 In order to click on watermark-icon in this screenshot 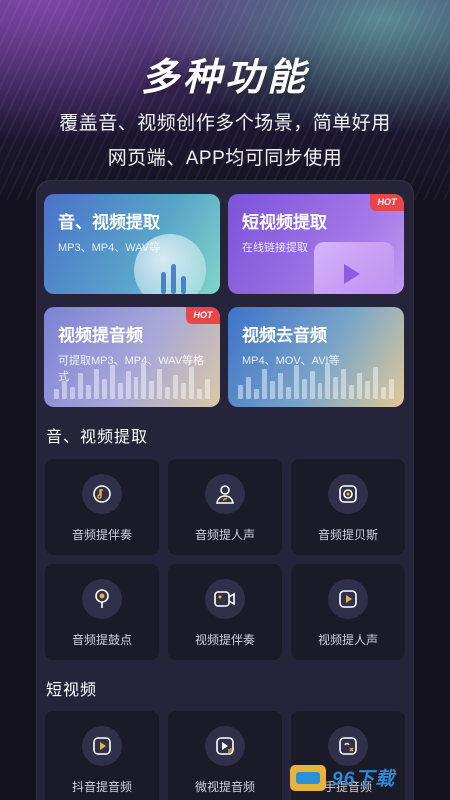, I will do `click(308, 777)`.